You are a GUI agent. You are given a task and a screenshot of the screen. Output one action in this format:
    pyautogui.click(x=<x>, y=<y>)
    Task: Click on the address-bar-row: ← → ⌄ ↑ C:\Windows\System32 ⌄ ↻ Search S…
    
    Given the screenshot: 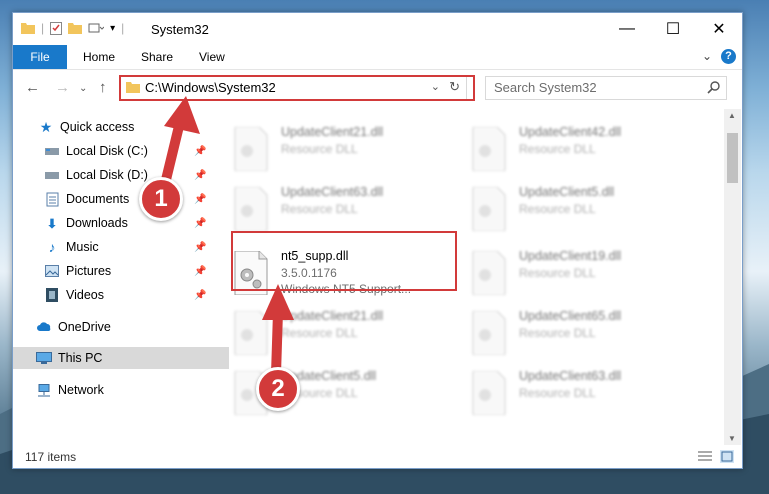 What is the action you would take?
    pyautogui.click(x=377, y=88)
    